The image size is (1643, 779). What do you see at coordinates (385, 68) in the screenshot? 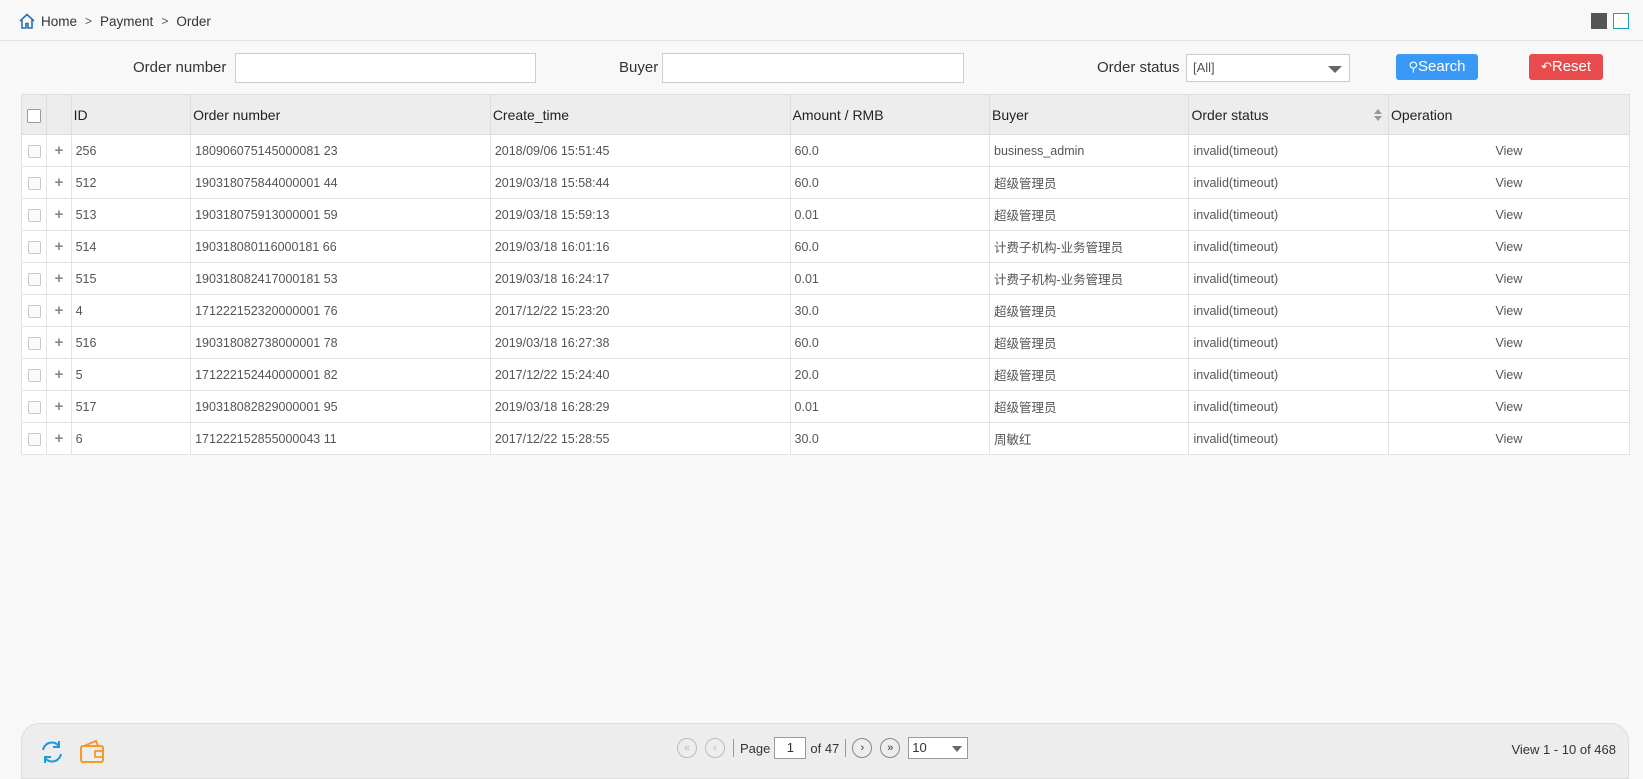
I see `order-number-input` at bounding box center [385, 68].